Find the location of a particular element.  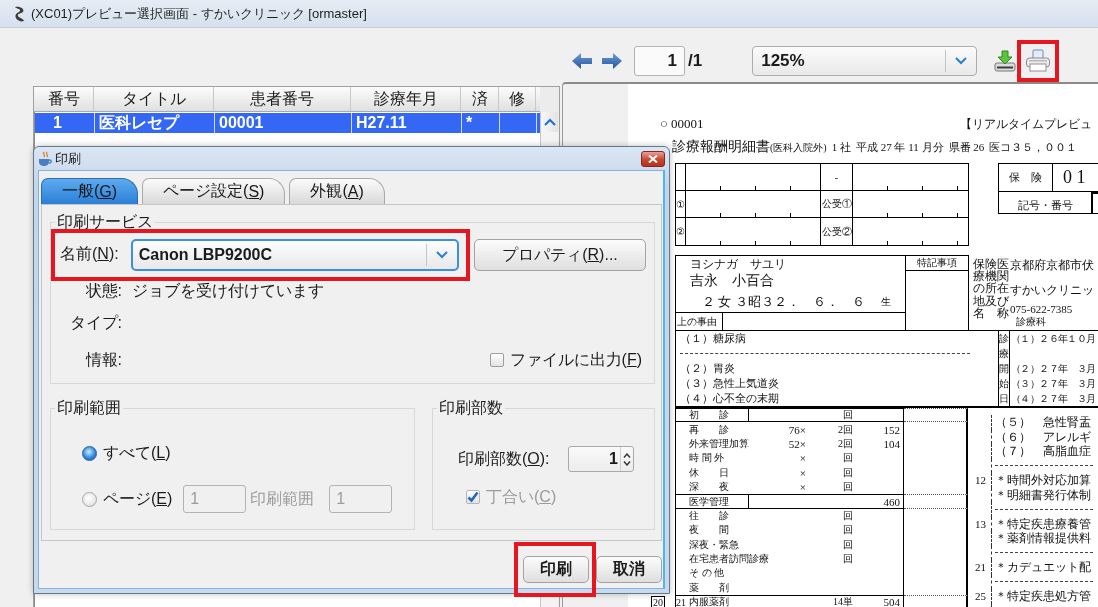

patient-details: ２ 女 ３昭３２． ６． ６ is located at coordinates (783, 302).